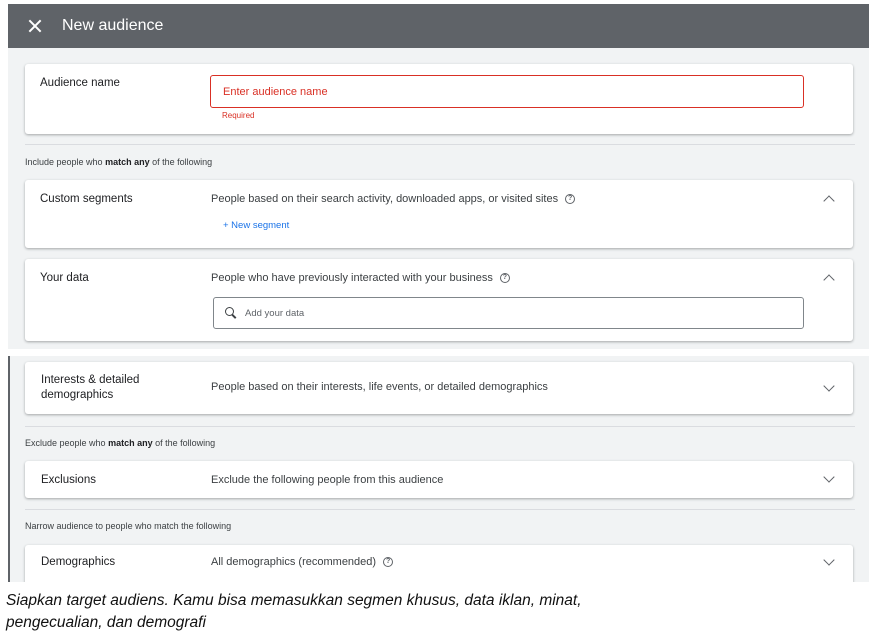  What do you see at coordinates (86, 199) in the screenshot?
I see `custom-segments-label: Custom segments` at bounding box center [86, 199].